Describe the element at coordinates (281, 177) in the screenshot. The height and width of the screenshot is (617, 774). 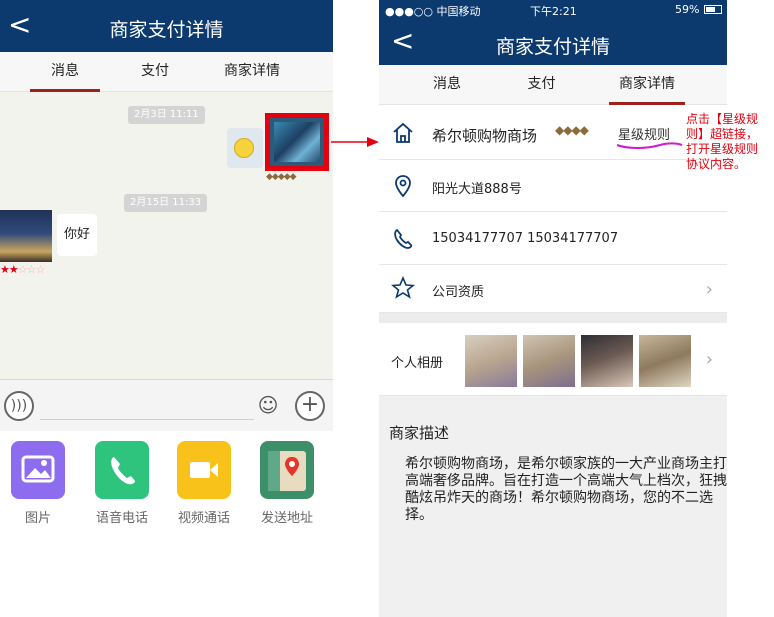
I see `diamond-rating-icon: ◆◆◆◆◆` at that location.